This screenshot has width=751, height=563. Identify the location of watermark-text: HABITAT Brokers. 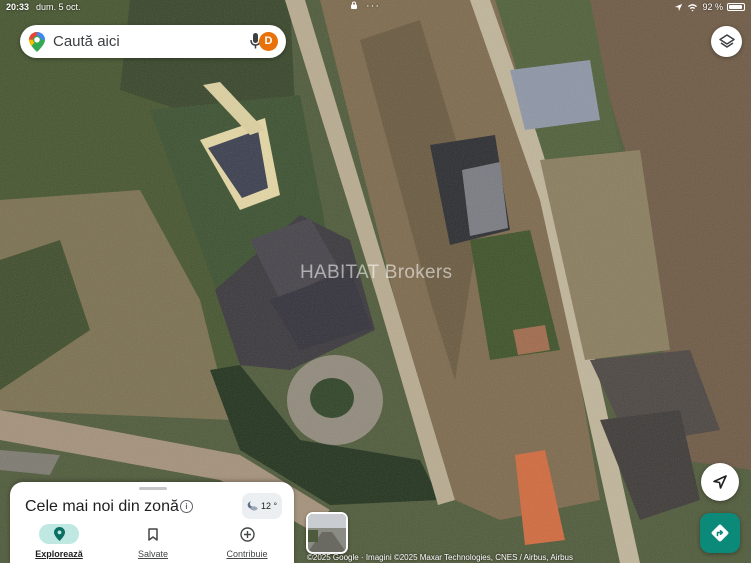
(376, 272).